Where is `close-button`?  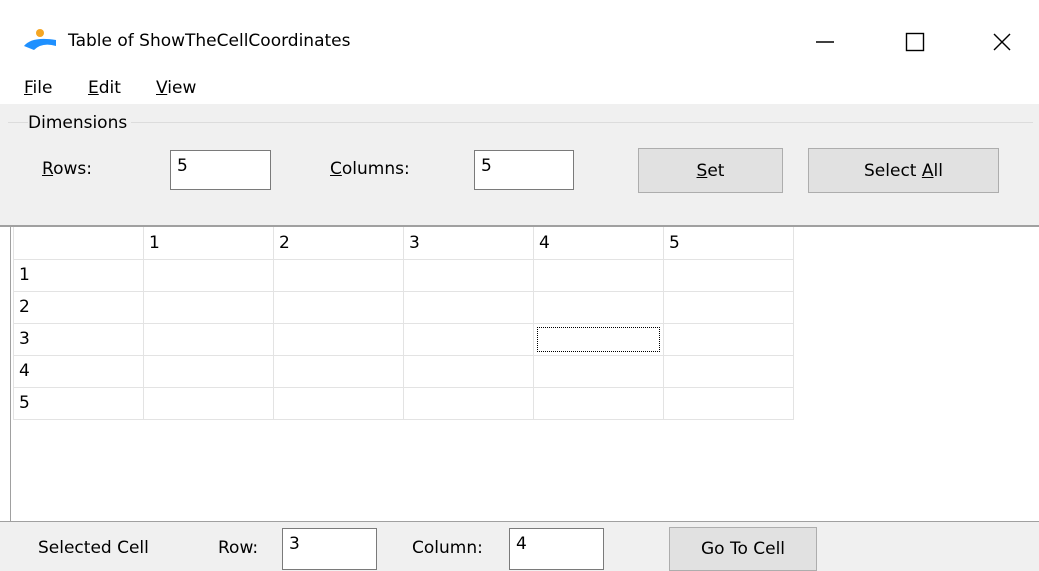
close-button is located at coordinates (1002, 42).